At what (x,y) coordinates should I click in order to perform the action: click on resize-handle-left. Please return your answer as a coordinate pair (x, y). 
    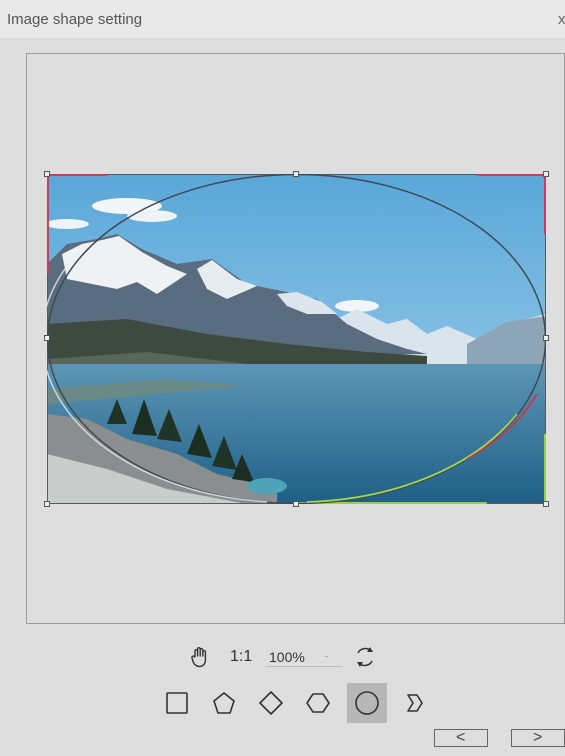
    Looking at the image, I should click on (47, 338).